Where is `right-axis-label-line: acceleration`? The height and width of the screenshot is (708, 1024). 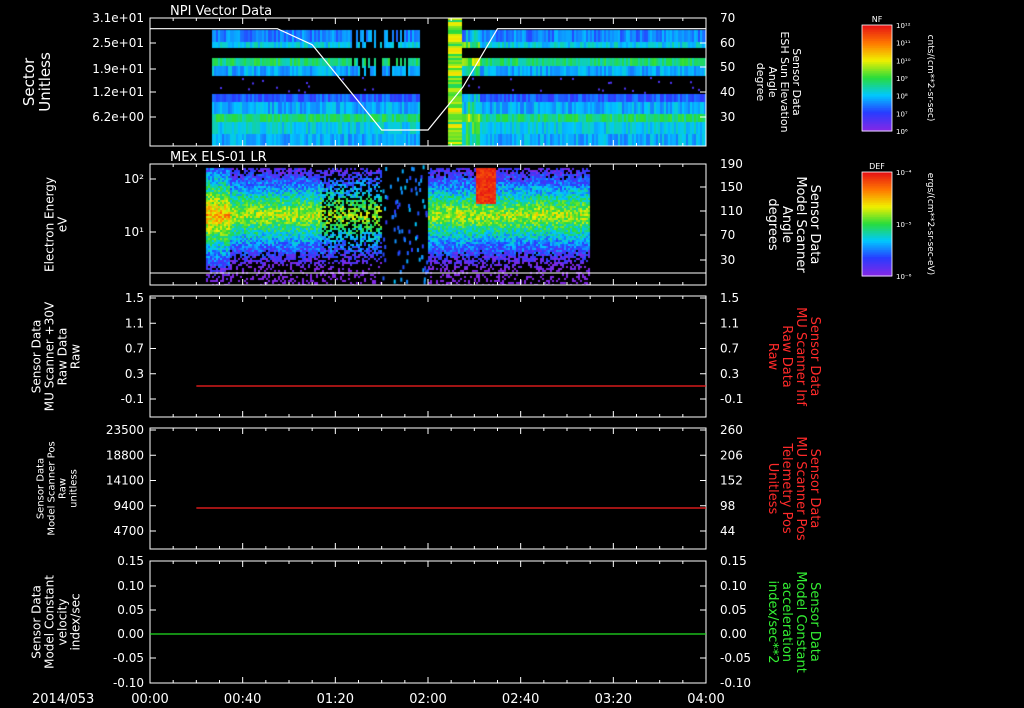
right-axis-label-line: acceleration is located at coordinates (786, 622).